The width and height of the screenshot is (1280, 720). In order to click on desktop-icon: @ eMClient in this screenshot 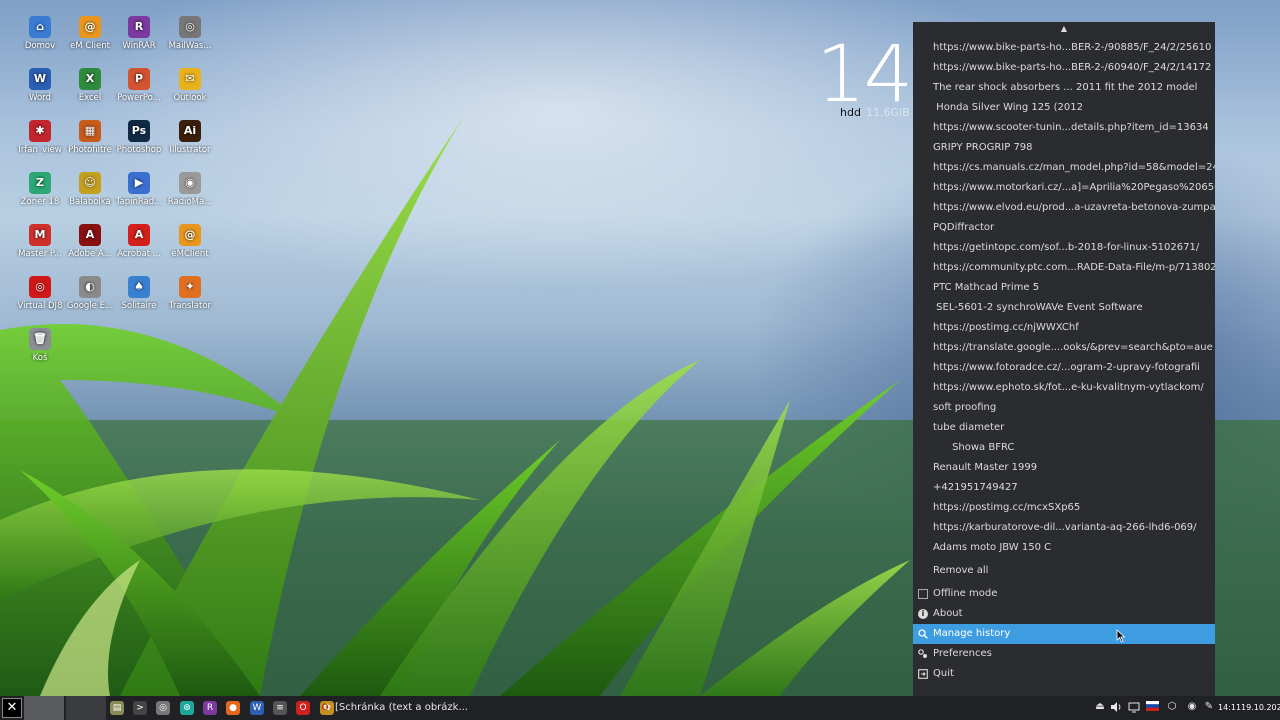, I will do `click(190, 241)`.